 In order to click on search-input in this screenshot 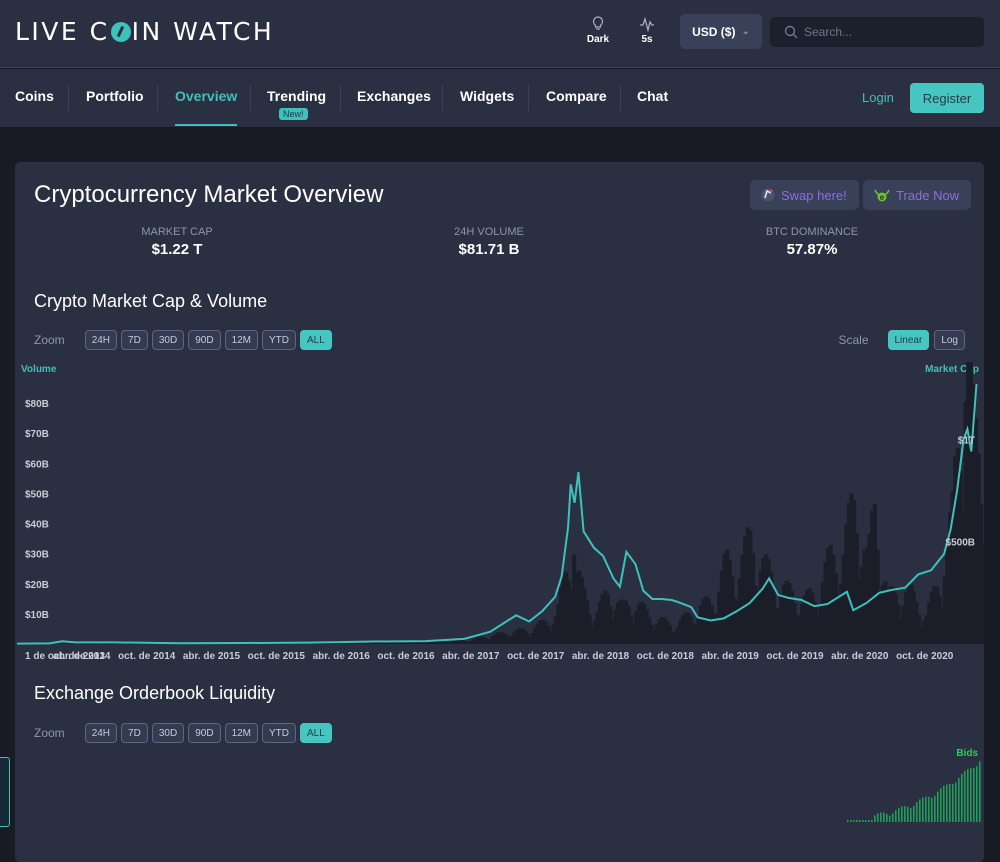, I will do `click(889, 32)`.